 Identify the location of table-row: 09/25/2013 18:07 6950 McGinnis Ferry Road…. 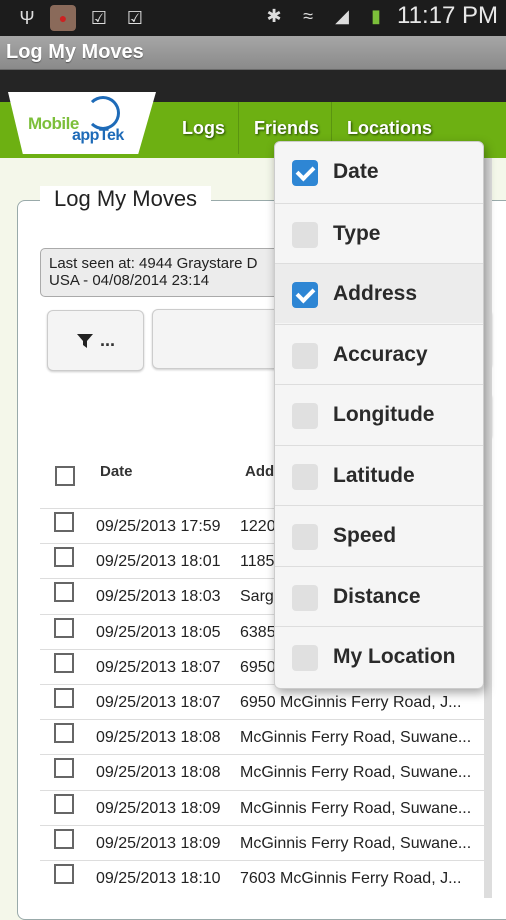
(266, 701).